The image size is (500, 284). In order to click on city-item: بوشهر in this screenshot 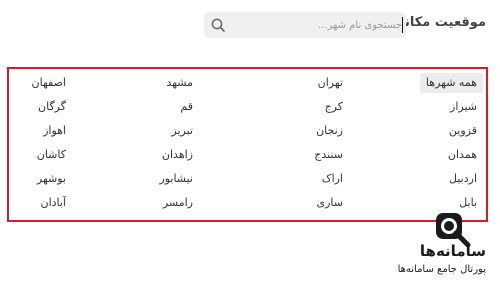, I will do `click(51, 179)`.